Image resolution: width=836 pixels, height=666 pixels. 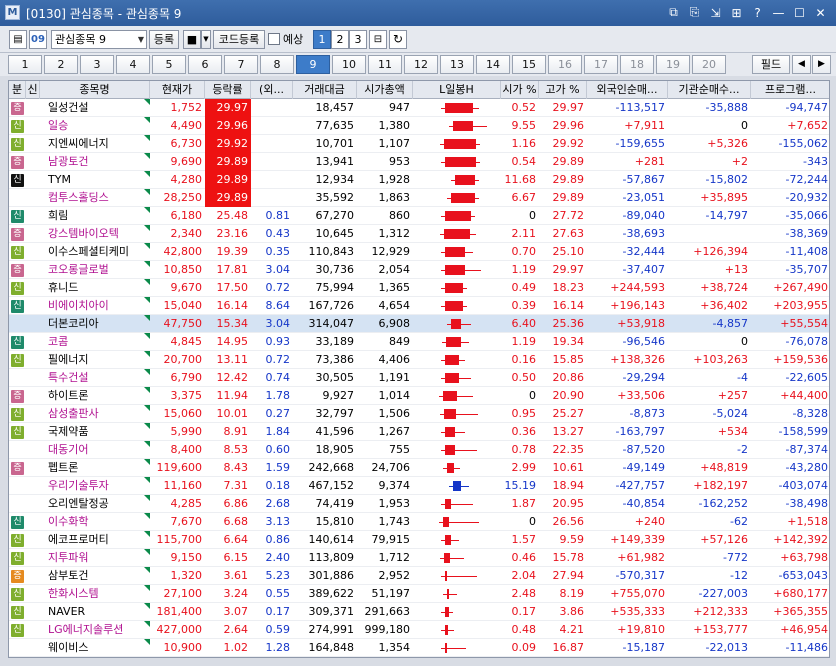 I want to click on tab-7: 7, so click(x=241, y=64).